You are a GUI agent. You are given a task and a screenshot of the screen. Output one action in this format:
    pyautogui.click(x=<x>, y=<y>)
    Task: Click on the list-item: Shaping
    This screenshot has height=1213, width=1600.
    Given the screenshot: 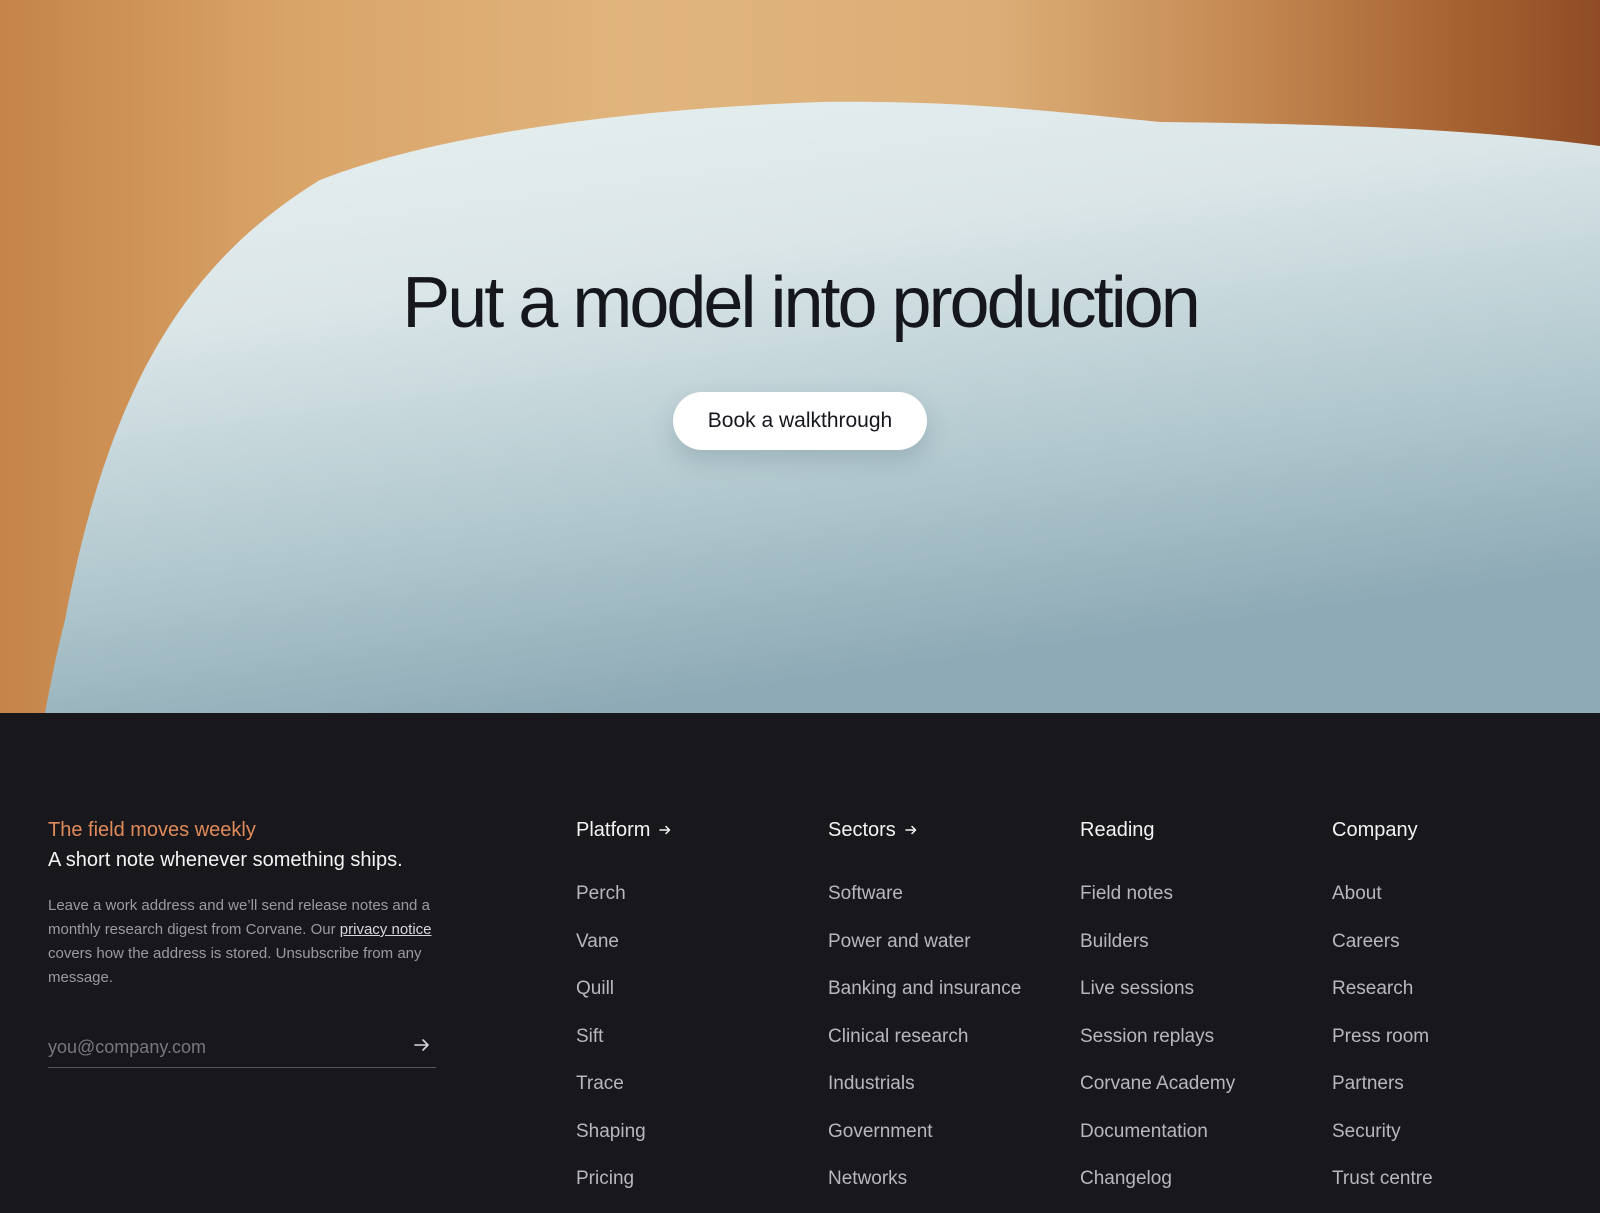 What is the action you would take?
    pyautogui.click(x=696, y=1142)
    